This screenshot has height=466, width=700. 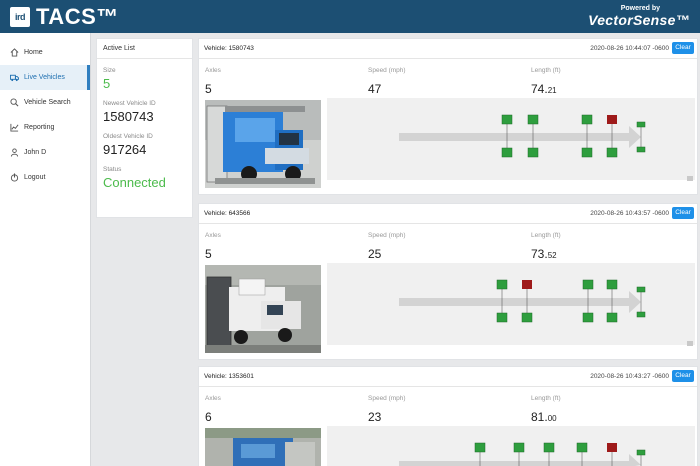 I want to click on vehicle-title: Vehicle: 1353601, so click(x=229, y=376).